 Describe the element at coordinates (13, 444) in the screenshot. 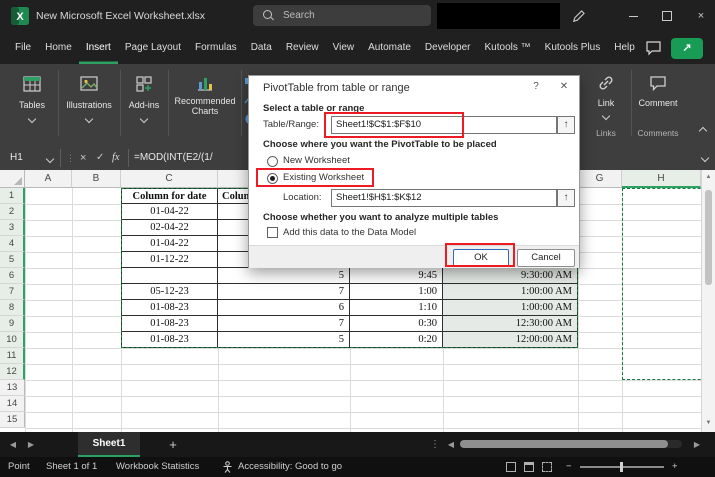

I see `prev-sheet-icon: ◀` at that location.